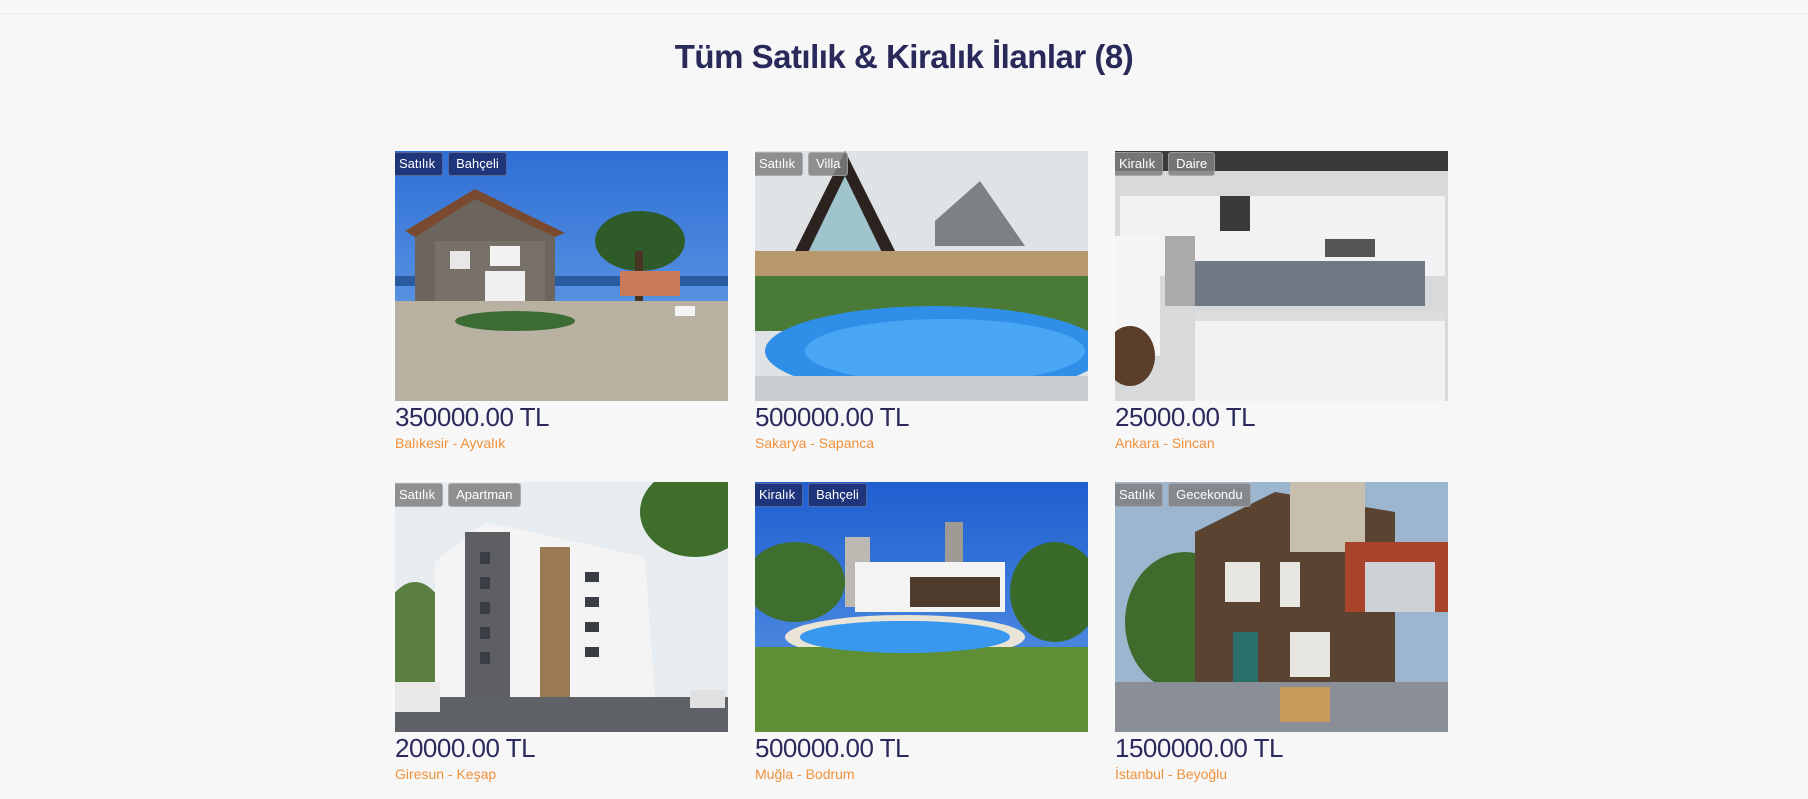 The width and height of the screenshot is (1808, 799). What do you see at coordinates (561, 607) in the screenshot?
I see `apartment-building-photo: Satılık Apartman` at bounding box center [561, 607].